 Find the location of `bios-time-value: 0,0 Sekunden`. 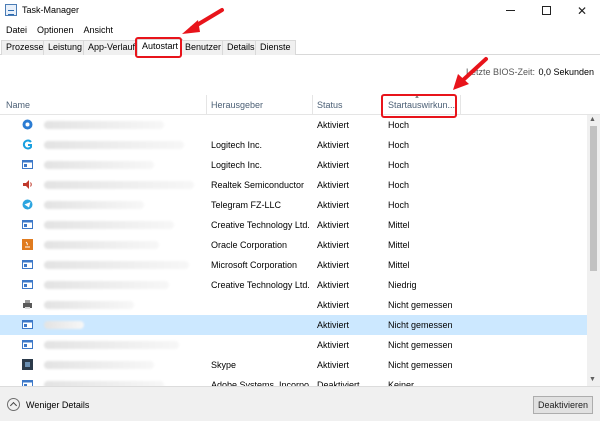

bios-time-value: 0,0 Sekunden is located at coordinates (566, 72).